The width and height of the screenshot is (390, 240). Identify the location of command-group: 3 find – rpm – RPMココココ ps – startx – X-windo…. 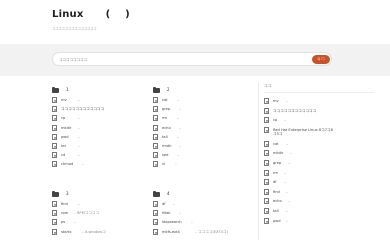
(98, 213).